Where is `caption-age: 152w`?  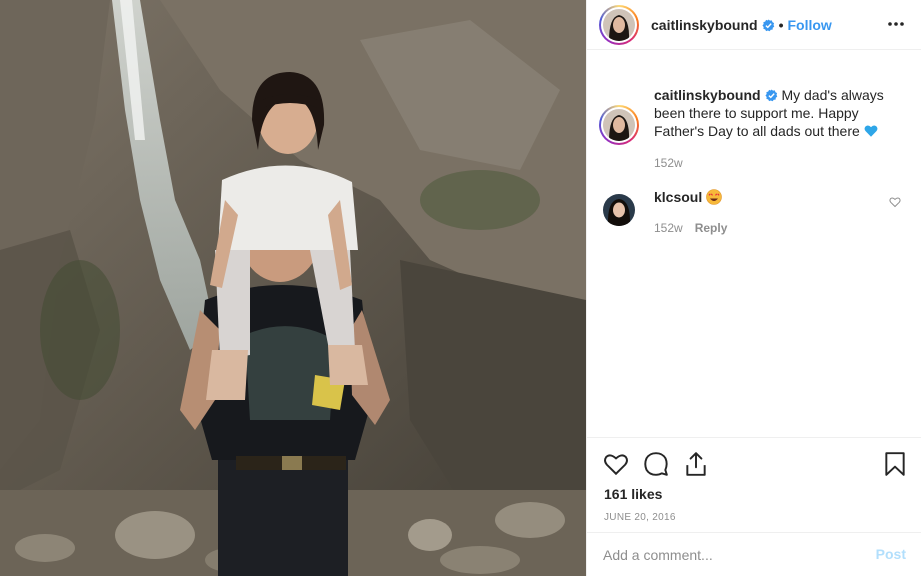 caption-age: 152w is located at coordinates (668, 163).